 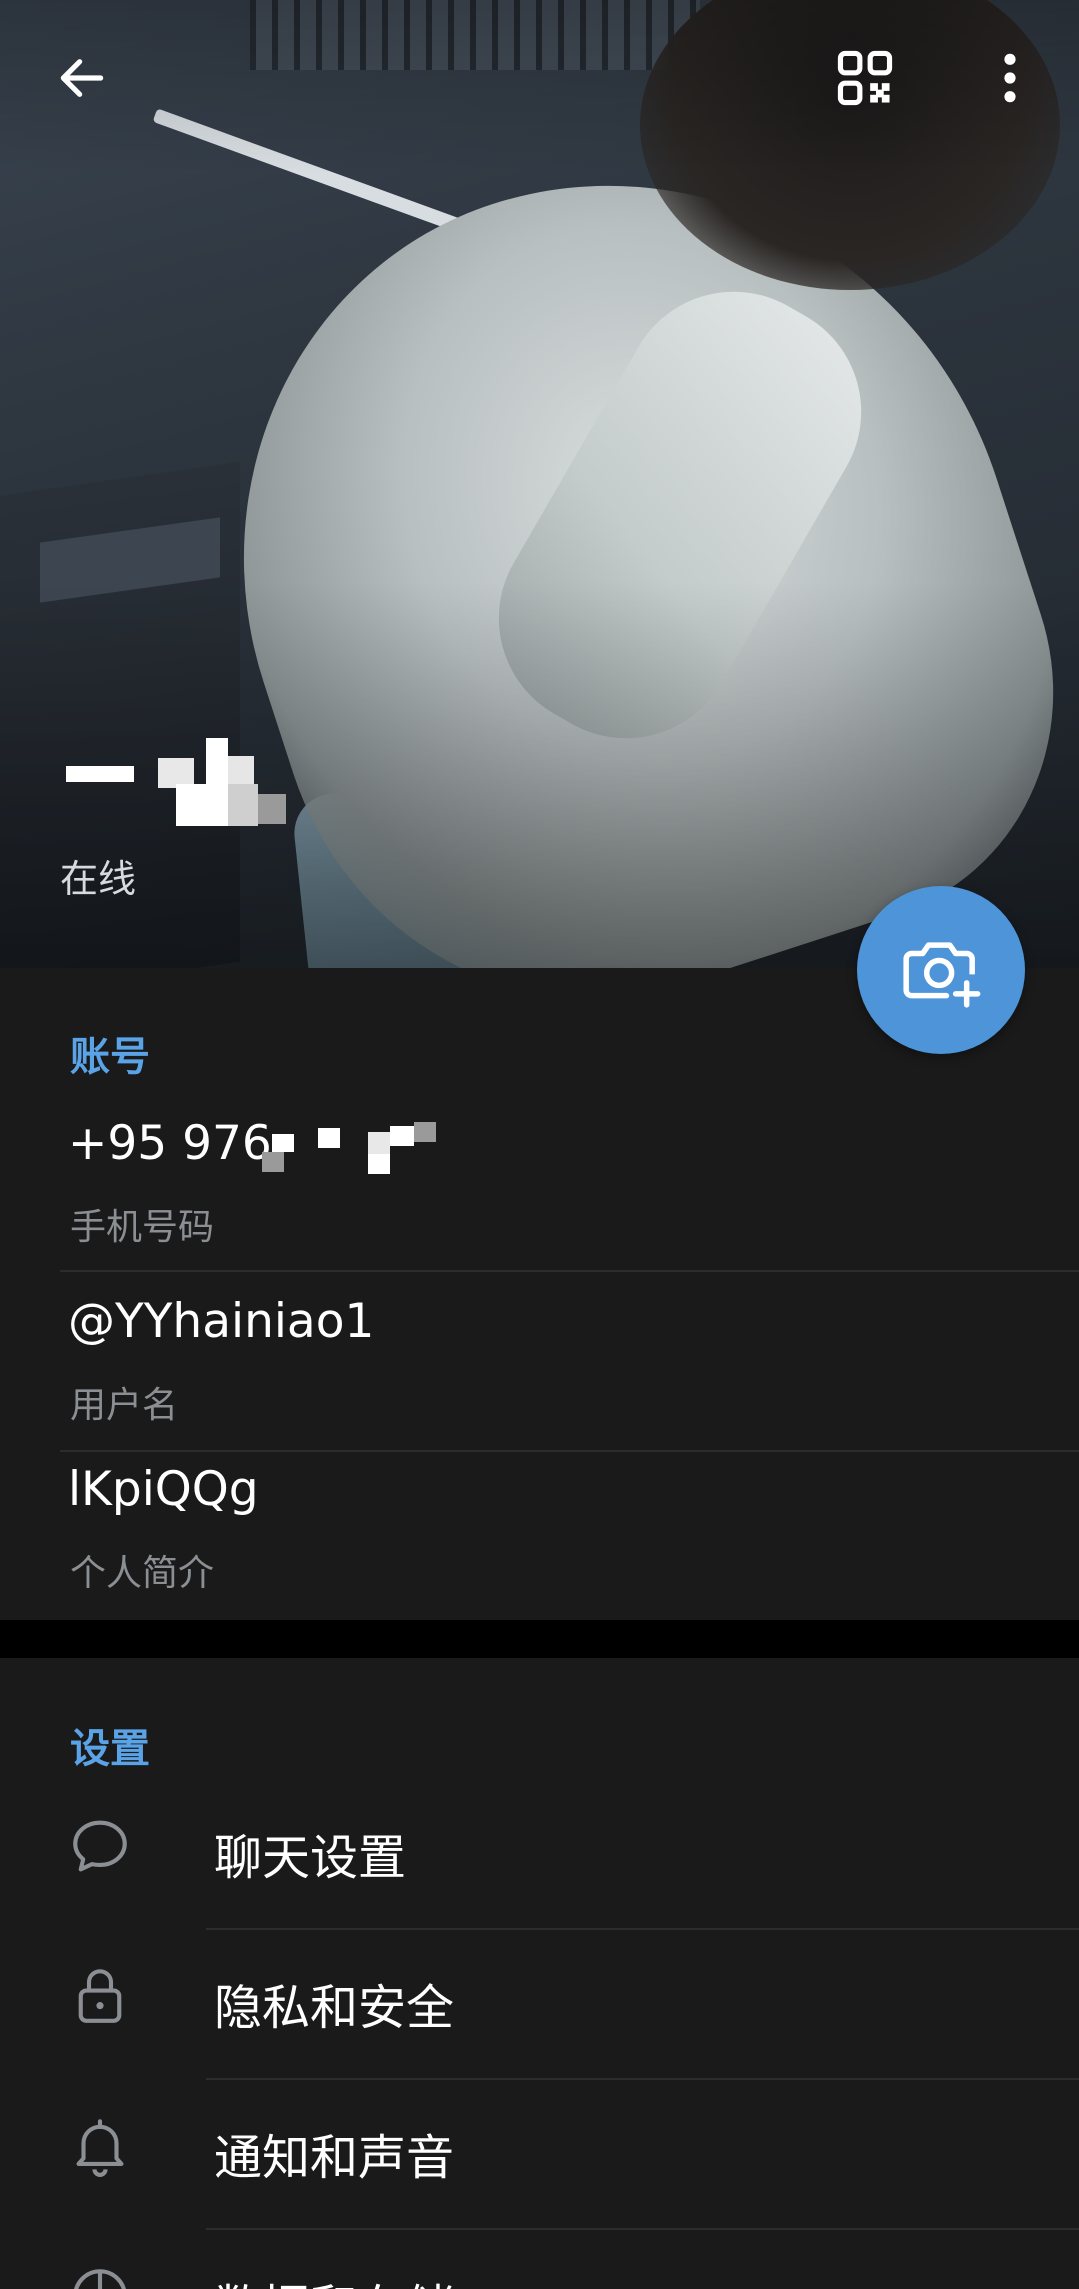 I want to click on set-photo-button, so click(x=941, y=970).